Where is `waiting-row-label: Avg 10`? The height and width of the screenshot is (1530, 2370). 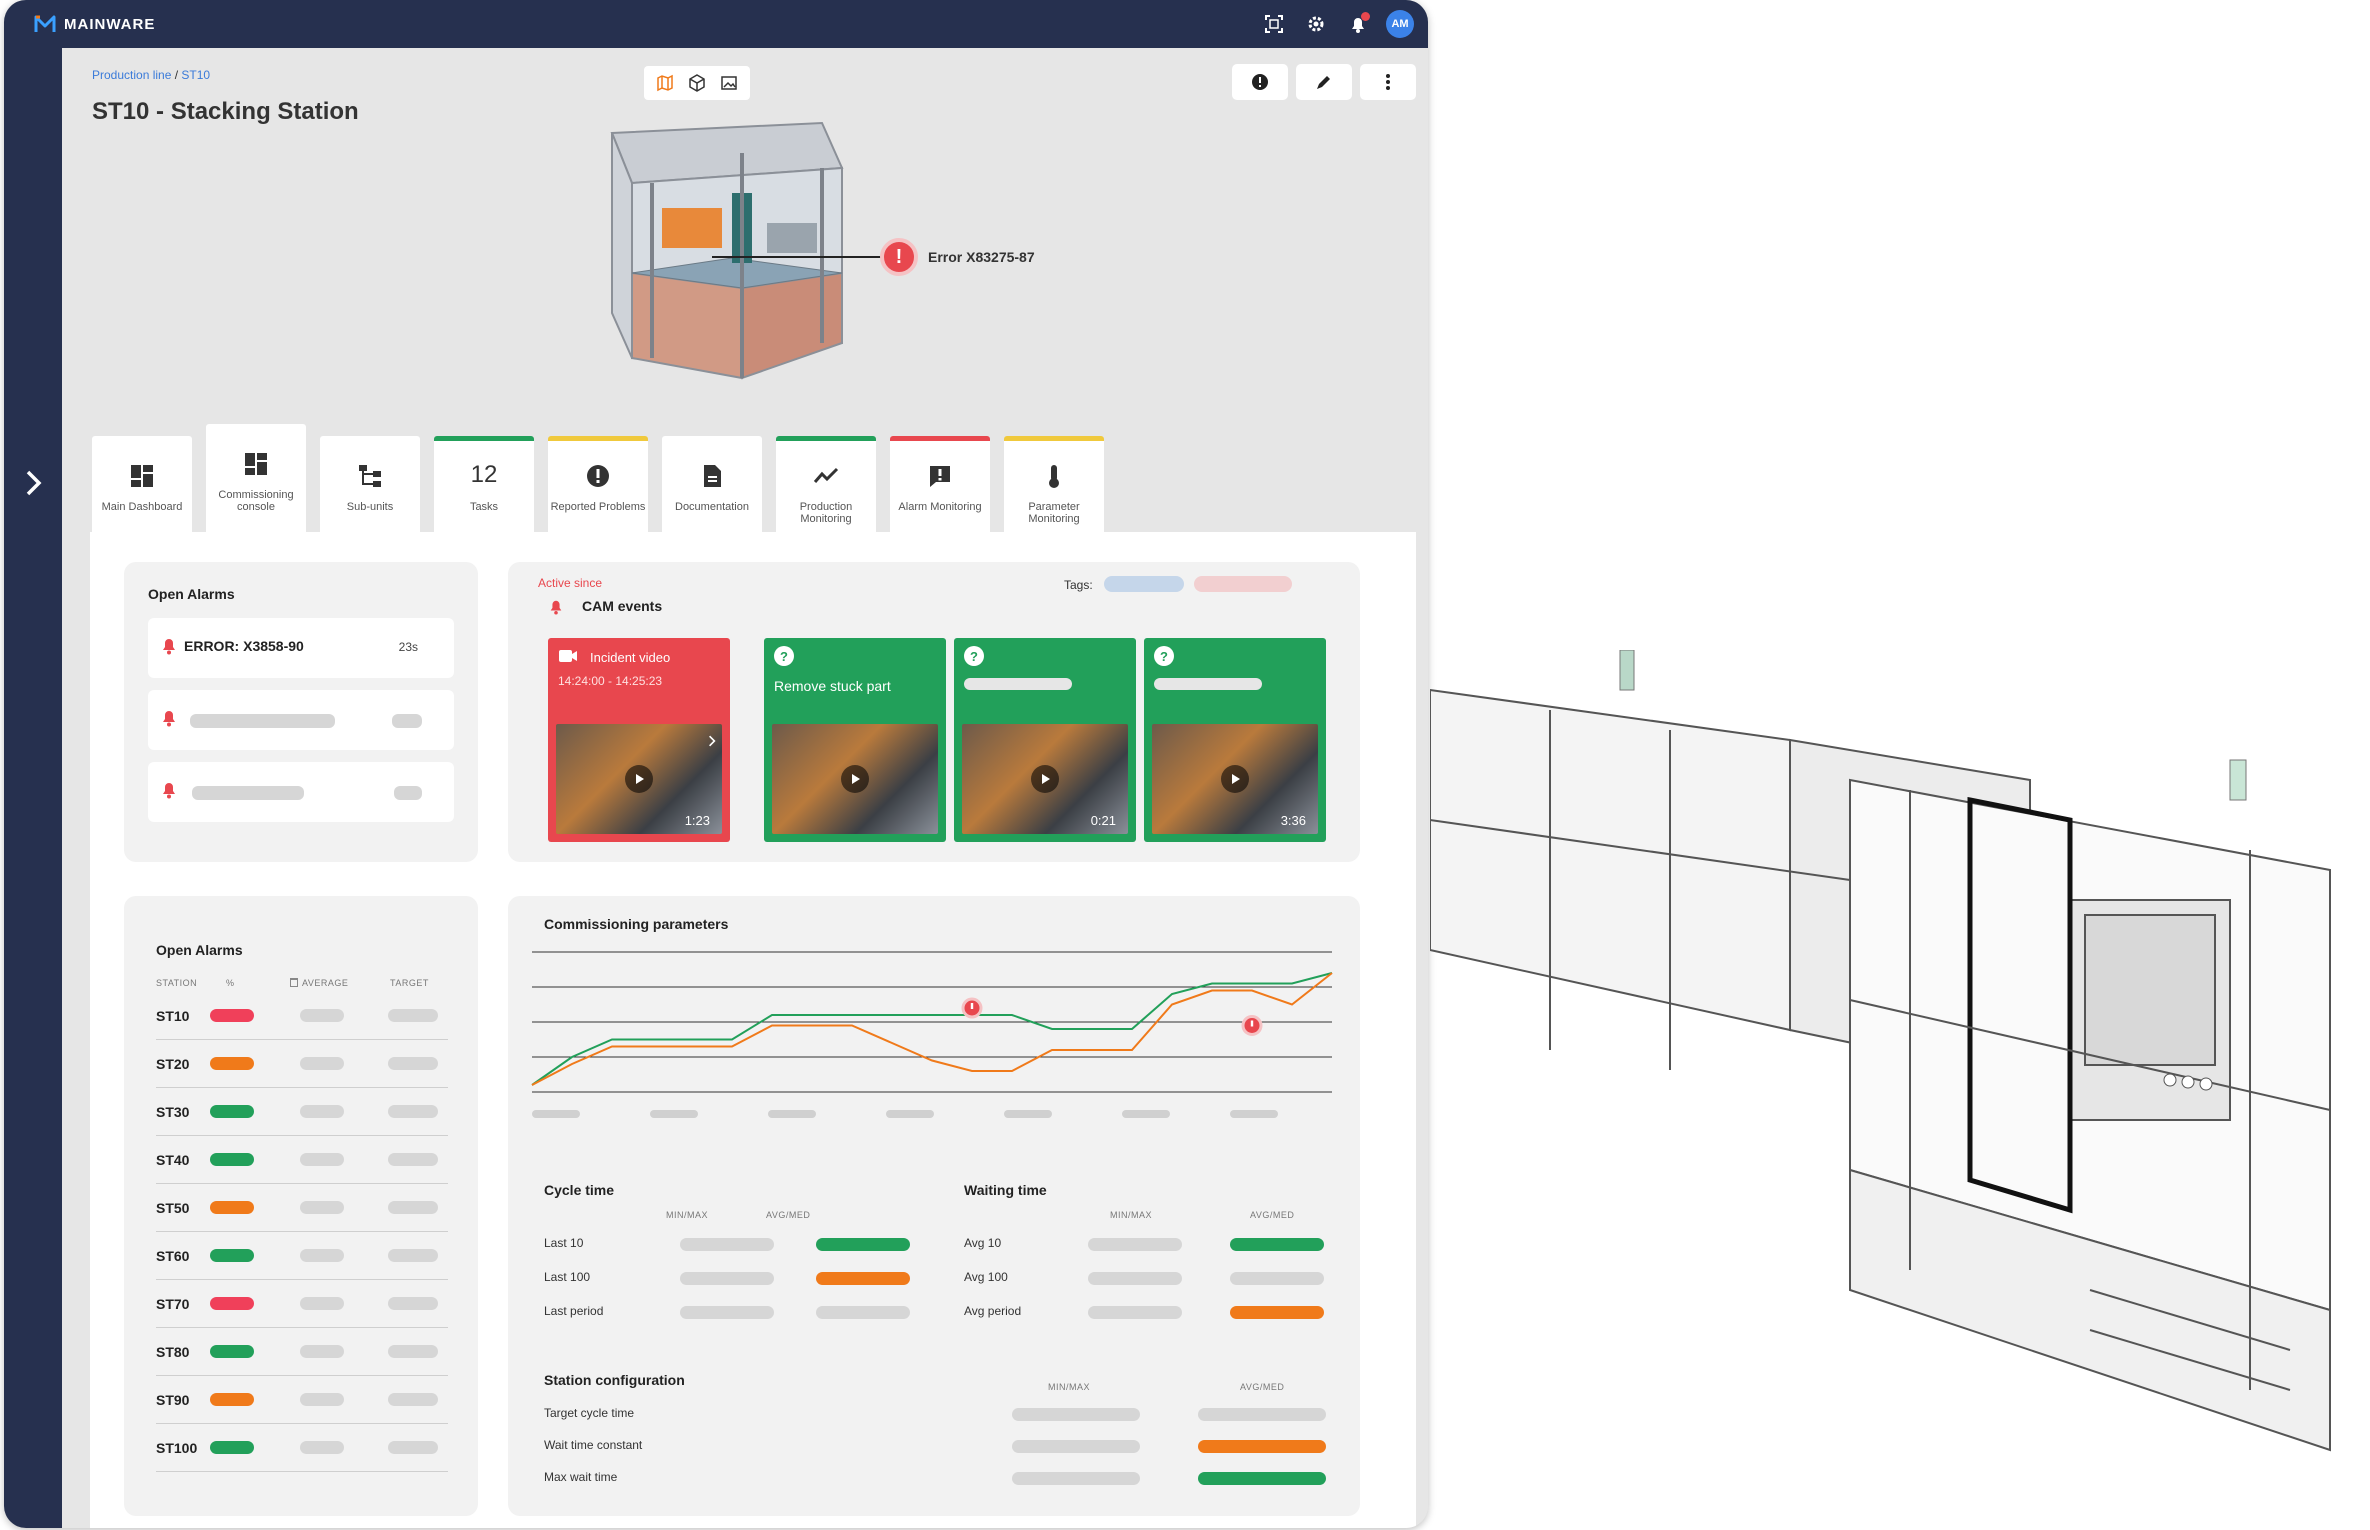
waiting-row-label: Avg 10 is located at coordinates (983, 1243).